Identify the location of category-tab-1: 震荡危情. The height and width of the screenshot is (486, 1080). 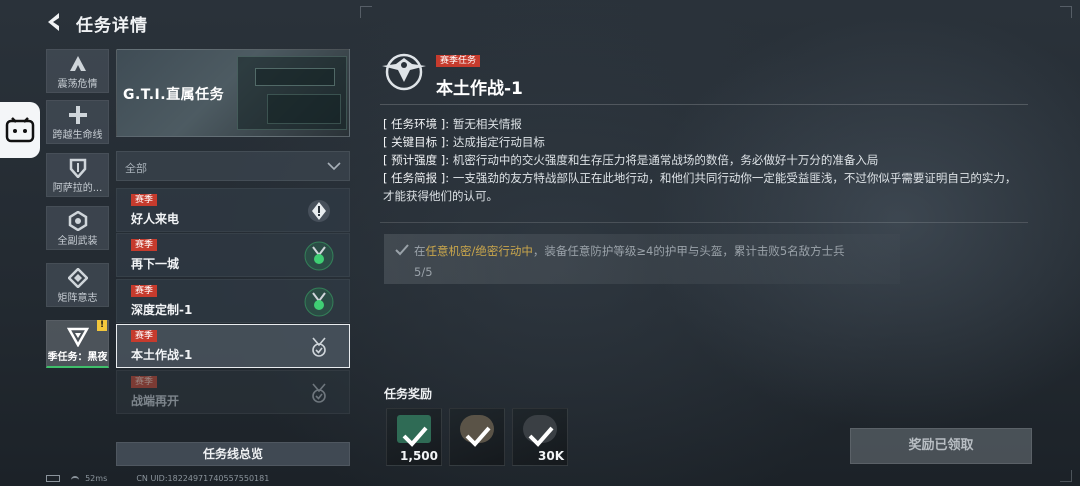
(77, 71).